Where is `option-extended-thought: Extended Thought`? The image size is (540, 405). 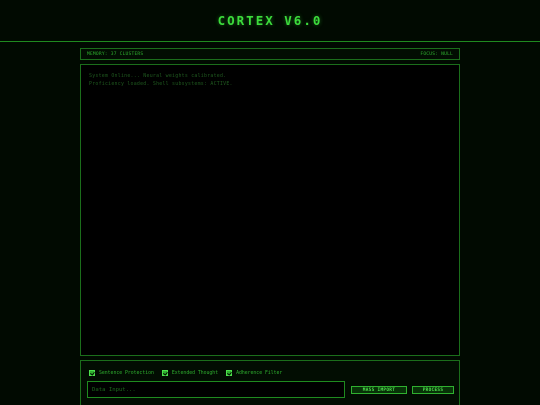 option-extended-thought: Extended Thought is located at coordinates (190, 373).